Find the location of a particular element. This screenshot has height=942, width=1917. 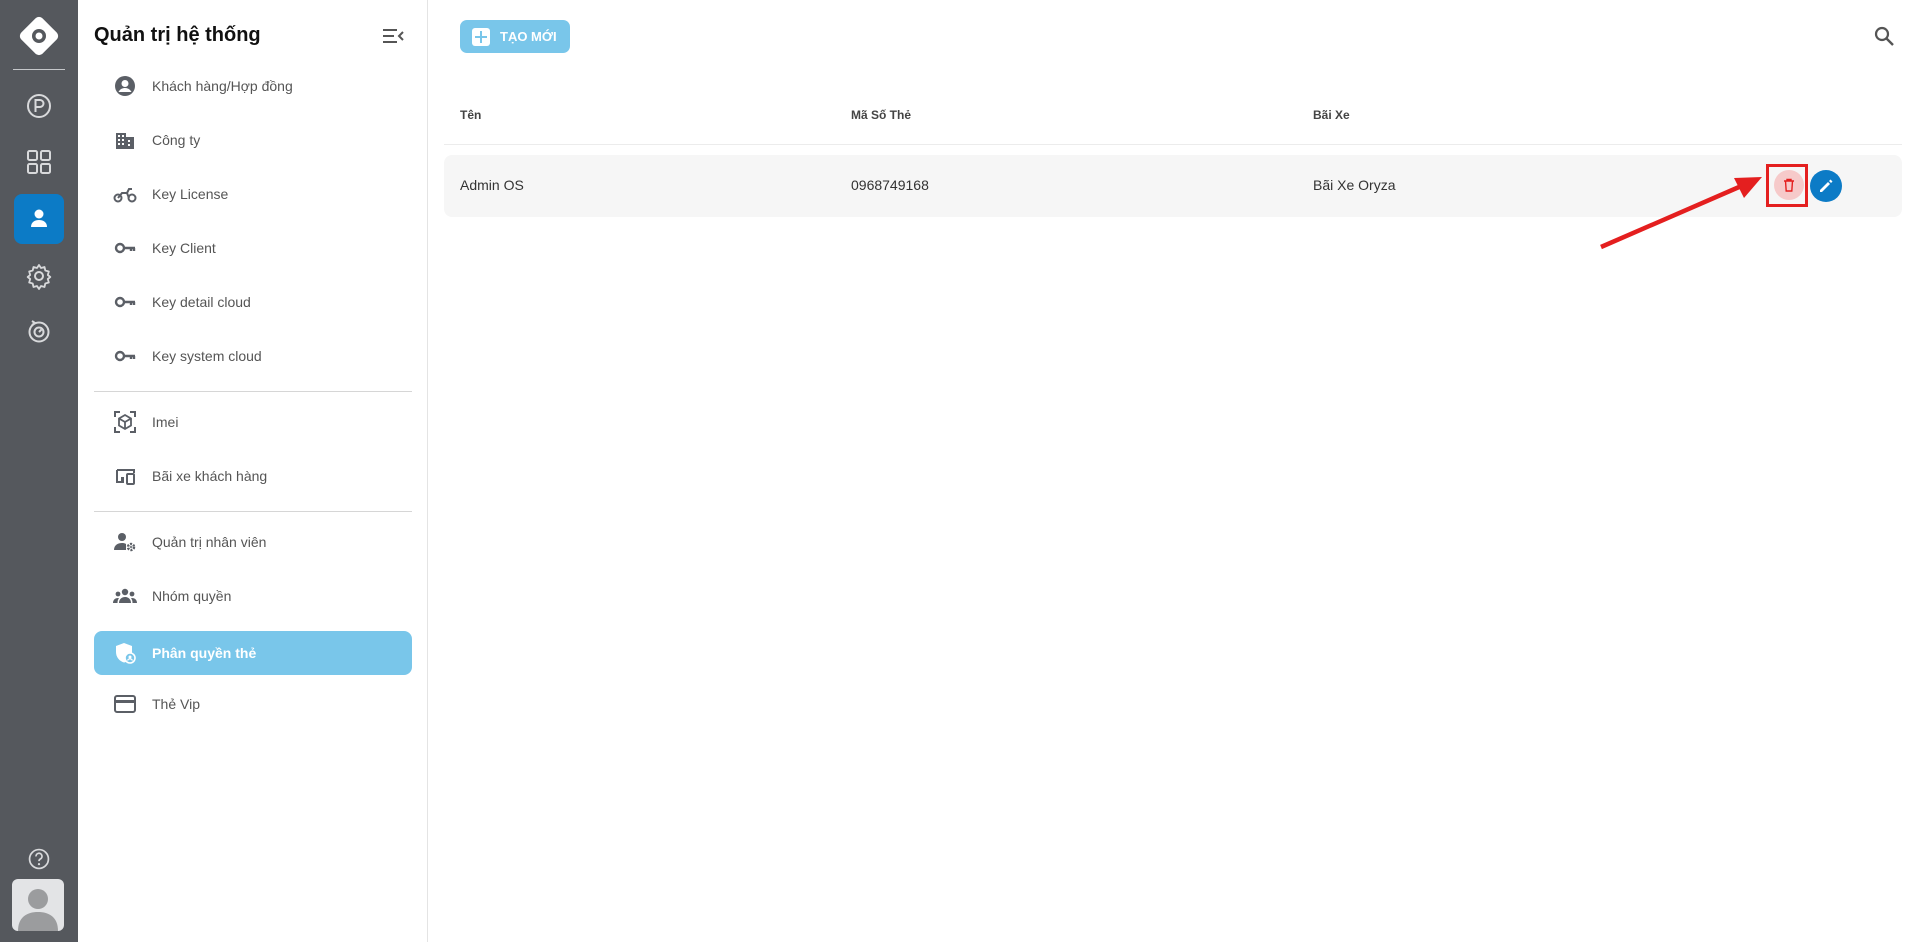

history-icon is located at coordinates (39, 331).